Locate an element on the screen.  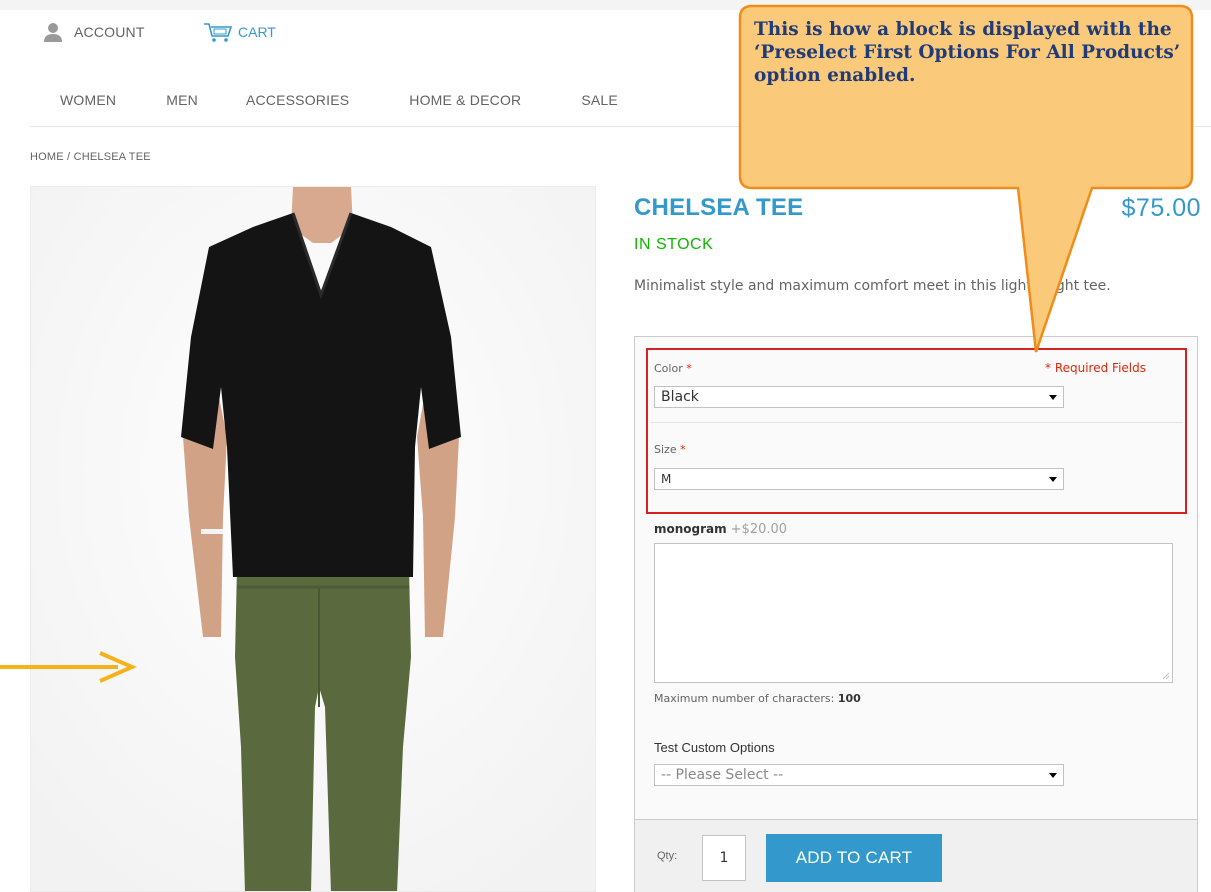
color-select: Black is located at coordinates (859, 397).